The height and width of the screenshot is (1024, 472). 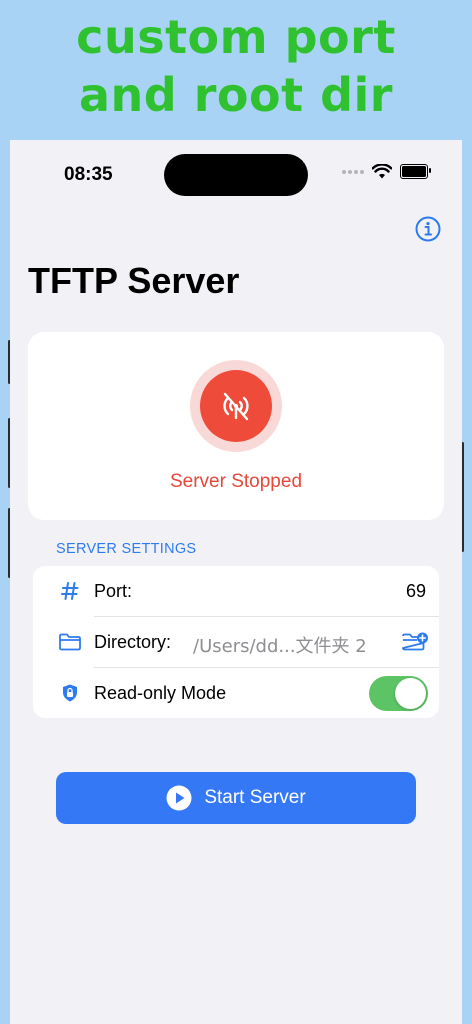 I want to click on status-icons, so click(x=386, y=171).